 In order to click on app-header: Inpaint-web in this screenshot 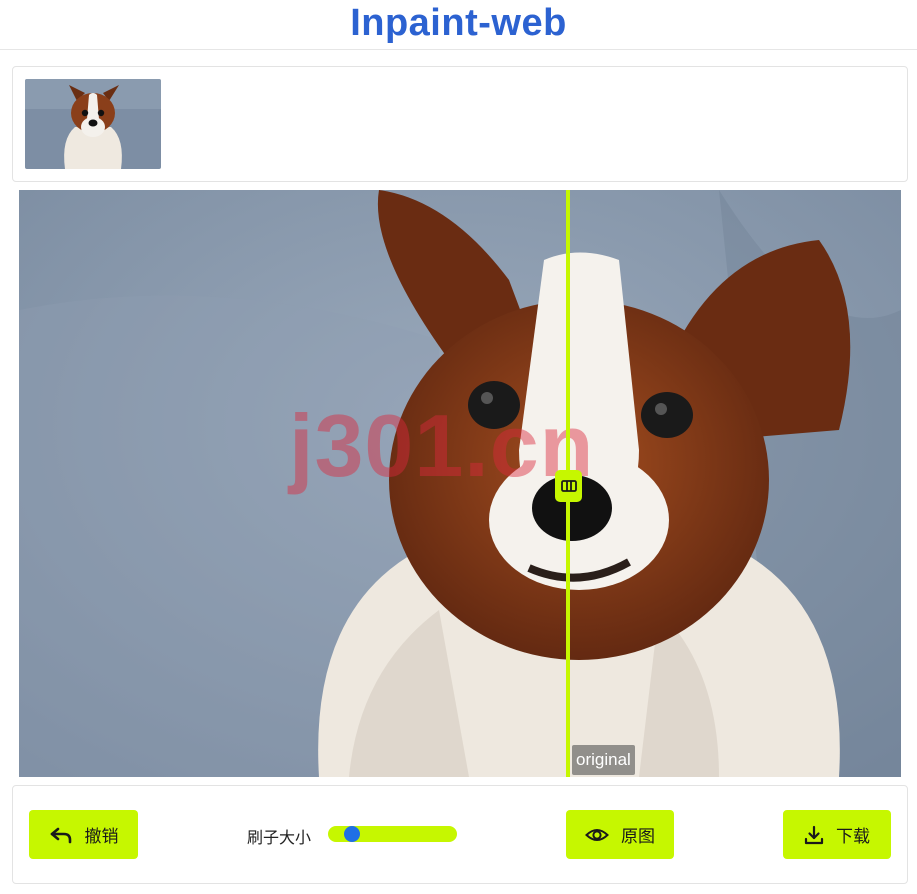, I will do `click(458, 25)`.